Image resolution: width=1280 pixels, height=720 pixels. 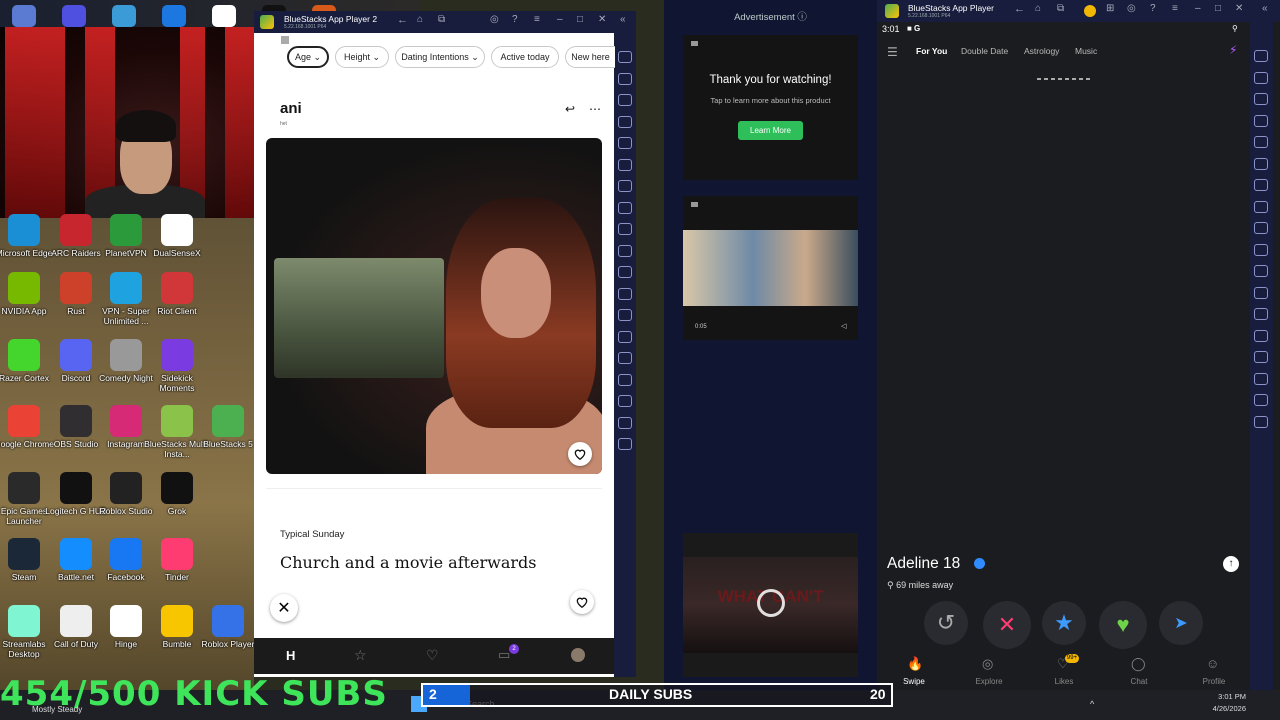 I want to click on collapse-sidebar-icon: «, so click(x=623, y=19).